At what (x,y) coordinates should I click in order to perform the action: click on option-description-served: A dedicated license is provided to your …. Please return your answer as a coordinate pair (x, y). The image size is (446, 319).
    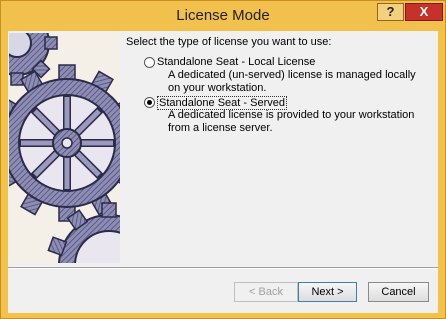
    Looking at the image, I should click on (291, 121).